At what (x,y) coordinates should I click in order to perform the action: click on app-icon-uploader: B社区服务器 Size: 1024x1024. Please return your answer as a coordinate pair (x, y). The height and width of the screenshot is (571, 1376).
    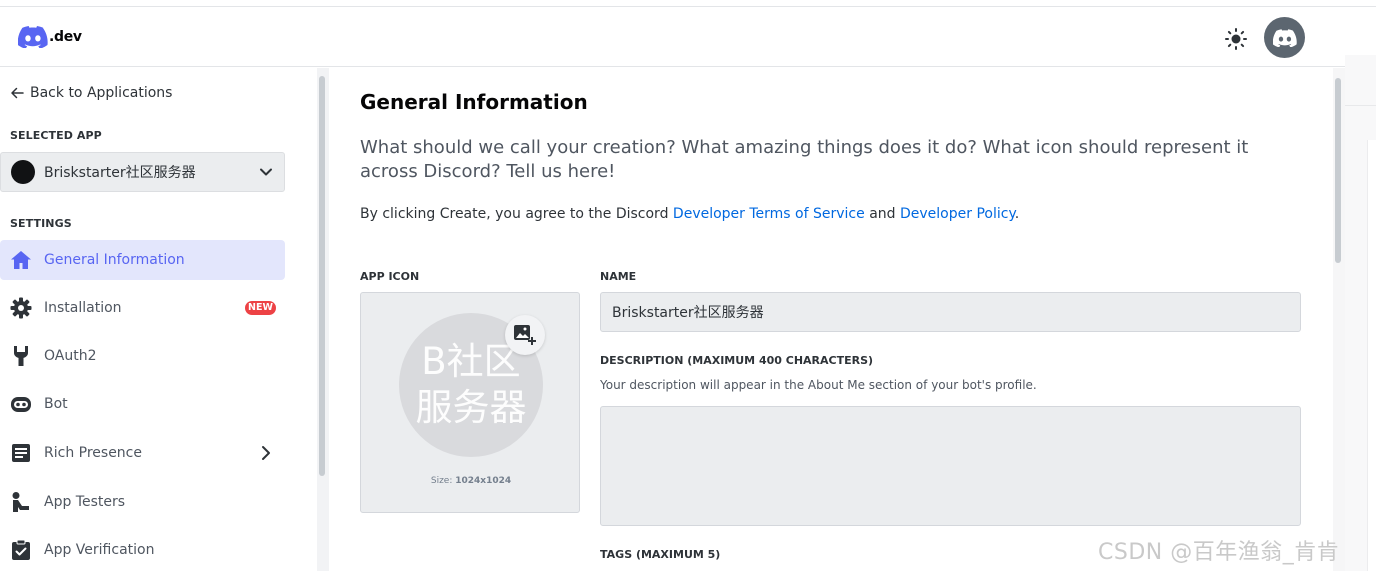
    Looking at the image, I should click on (470, 402).